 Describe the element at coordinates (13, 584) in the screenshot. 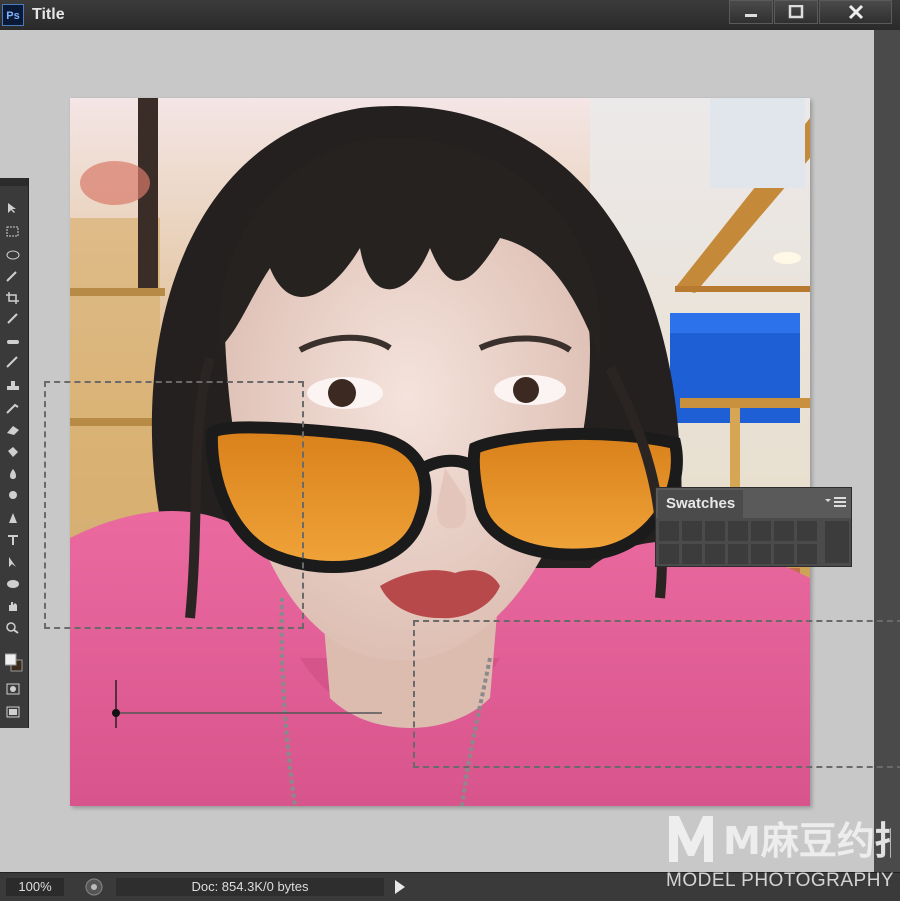

I see `shape-tool-icon` at that location.